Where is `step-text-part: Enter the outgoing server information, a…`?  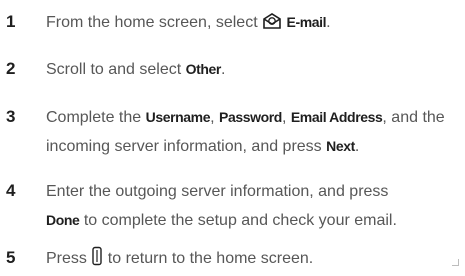
step-text-part: Enter the outgoing server information, a… is located at coordinates (217, 191).